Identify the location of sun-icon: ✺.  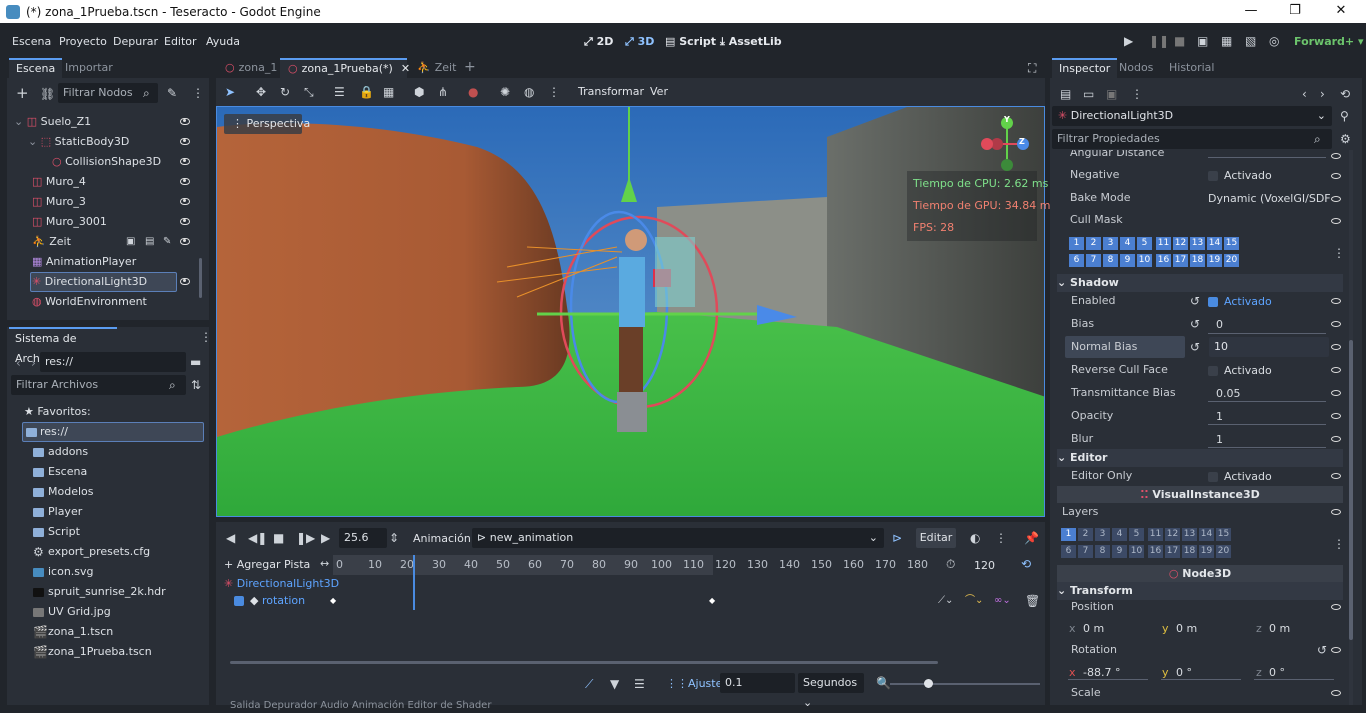
(505, 92).